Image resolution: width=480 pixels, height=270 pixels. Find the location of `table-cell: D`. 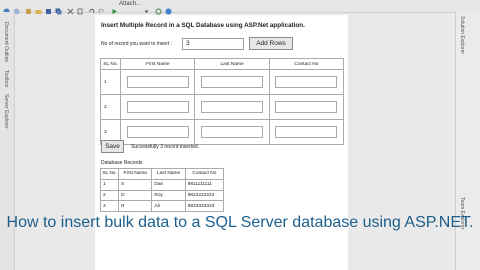

table-cell: D is located at coordinates (135, 195).